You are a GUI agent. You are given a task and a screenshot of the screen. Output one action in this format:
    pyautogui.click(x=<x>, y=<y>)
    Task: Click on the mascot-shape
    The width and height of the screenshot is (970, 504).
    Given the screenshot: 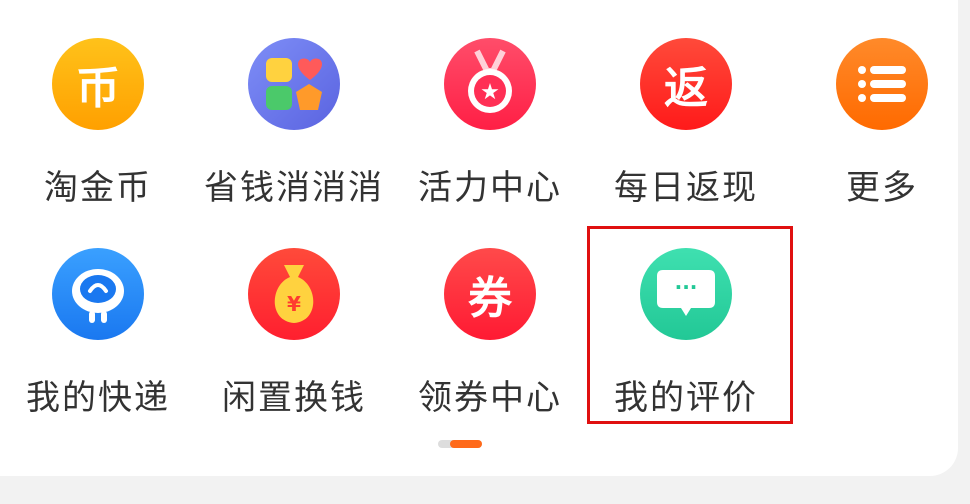 What is the action you would take?
    pyautogui.click(x=98, y=296)
    